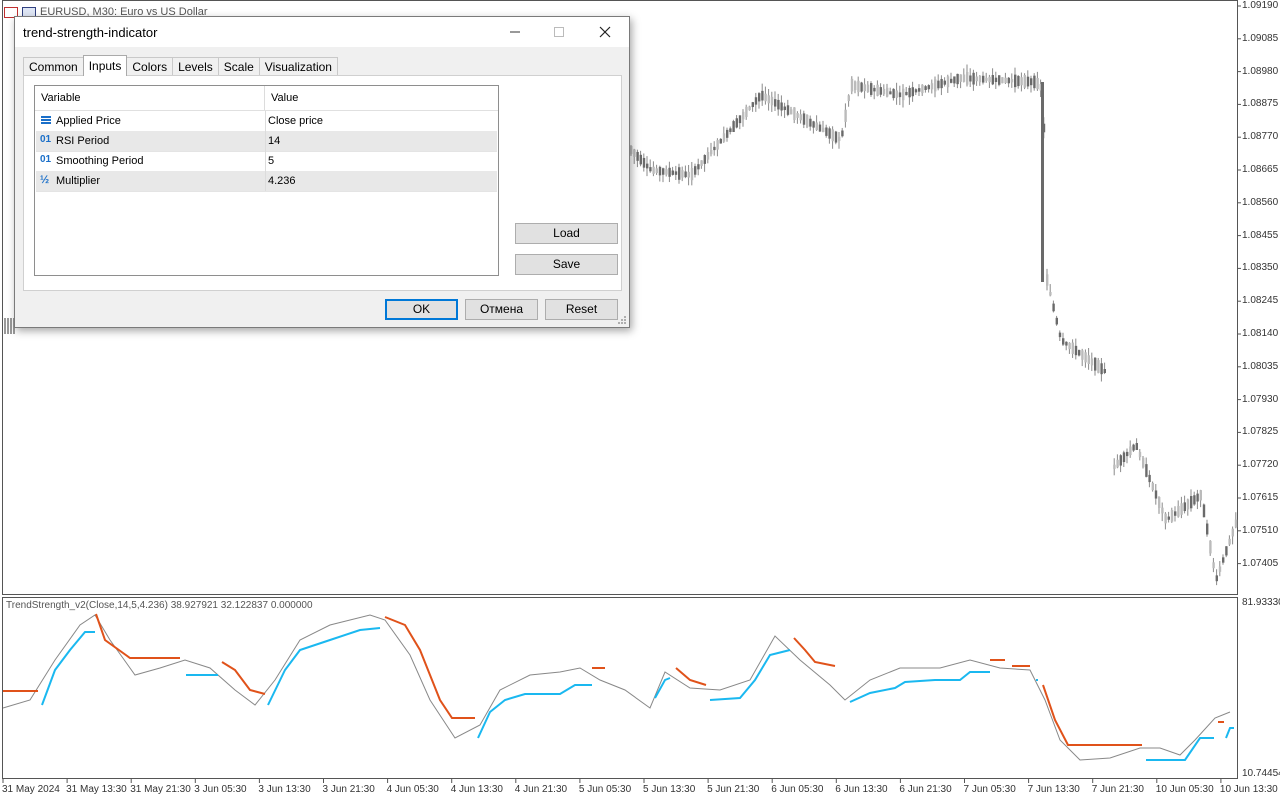 The height and width of the screenshot is (800, 1280). I want to click on resize-grip-icon, so click(622, 320).